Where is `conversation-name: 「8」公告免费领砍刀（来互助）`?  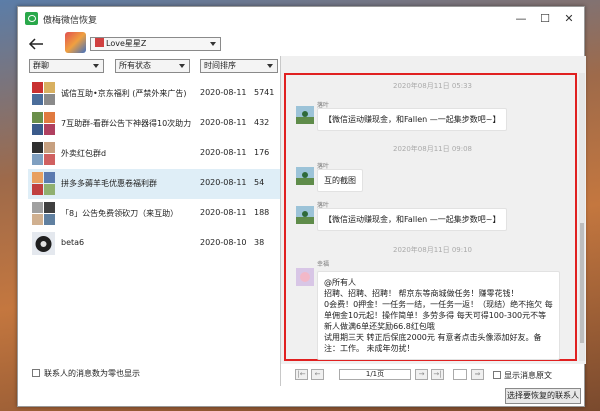
conversation-name: 「8」公告免费领砍刀（来互助） is located at coordinates (120, 213).